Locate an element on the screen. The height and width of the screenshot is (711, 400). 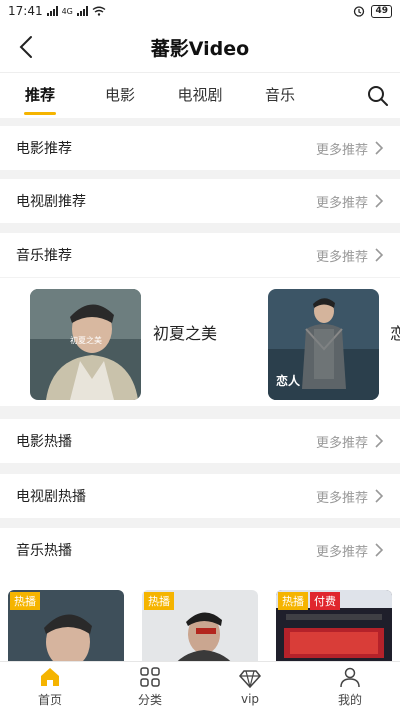
section-movie-hot: 电影热播 更多推荐 is located at coordinates (200, 441).